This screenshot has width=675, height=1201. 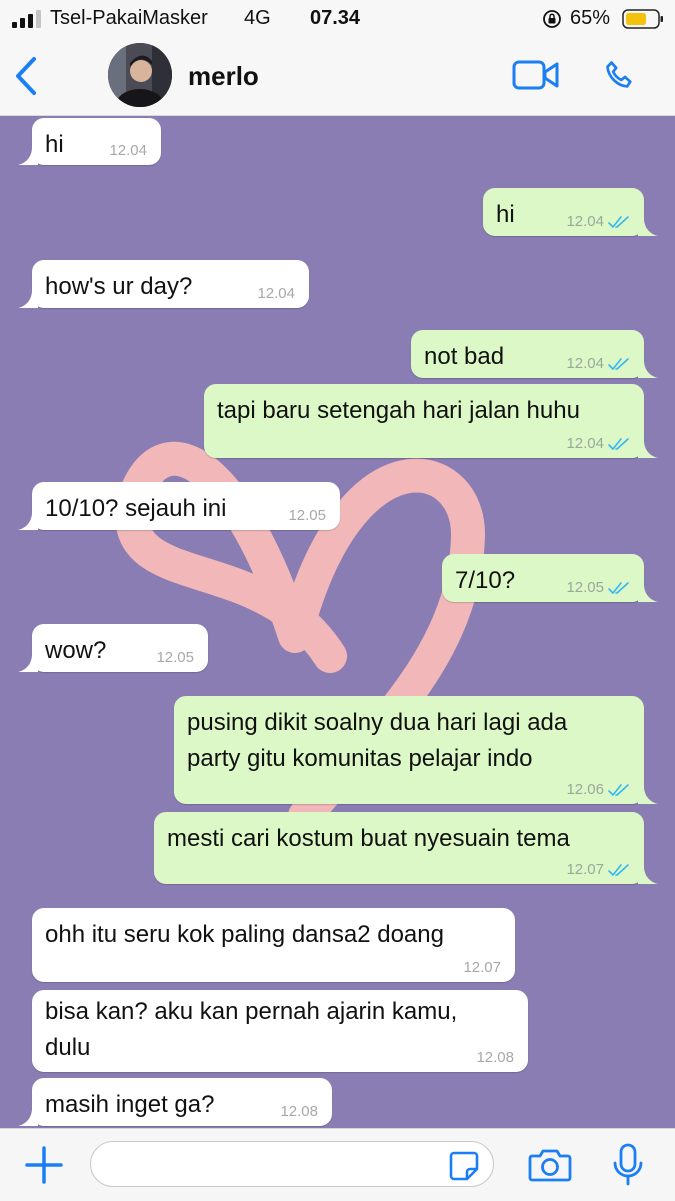 What do you see at coordinates (536, 75) in the screenshot?
I see `video-call-icon` at bounding box center [536, 75].